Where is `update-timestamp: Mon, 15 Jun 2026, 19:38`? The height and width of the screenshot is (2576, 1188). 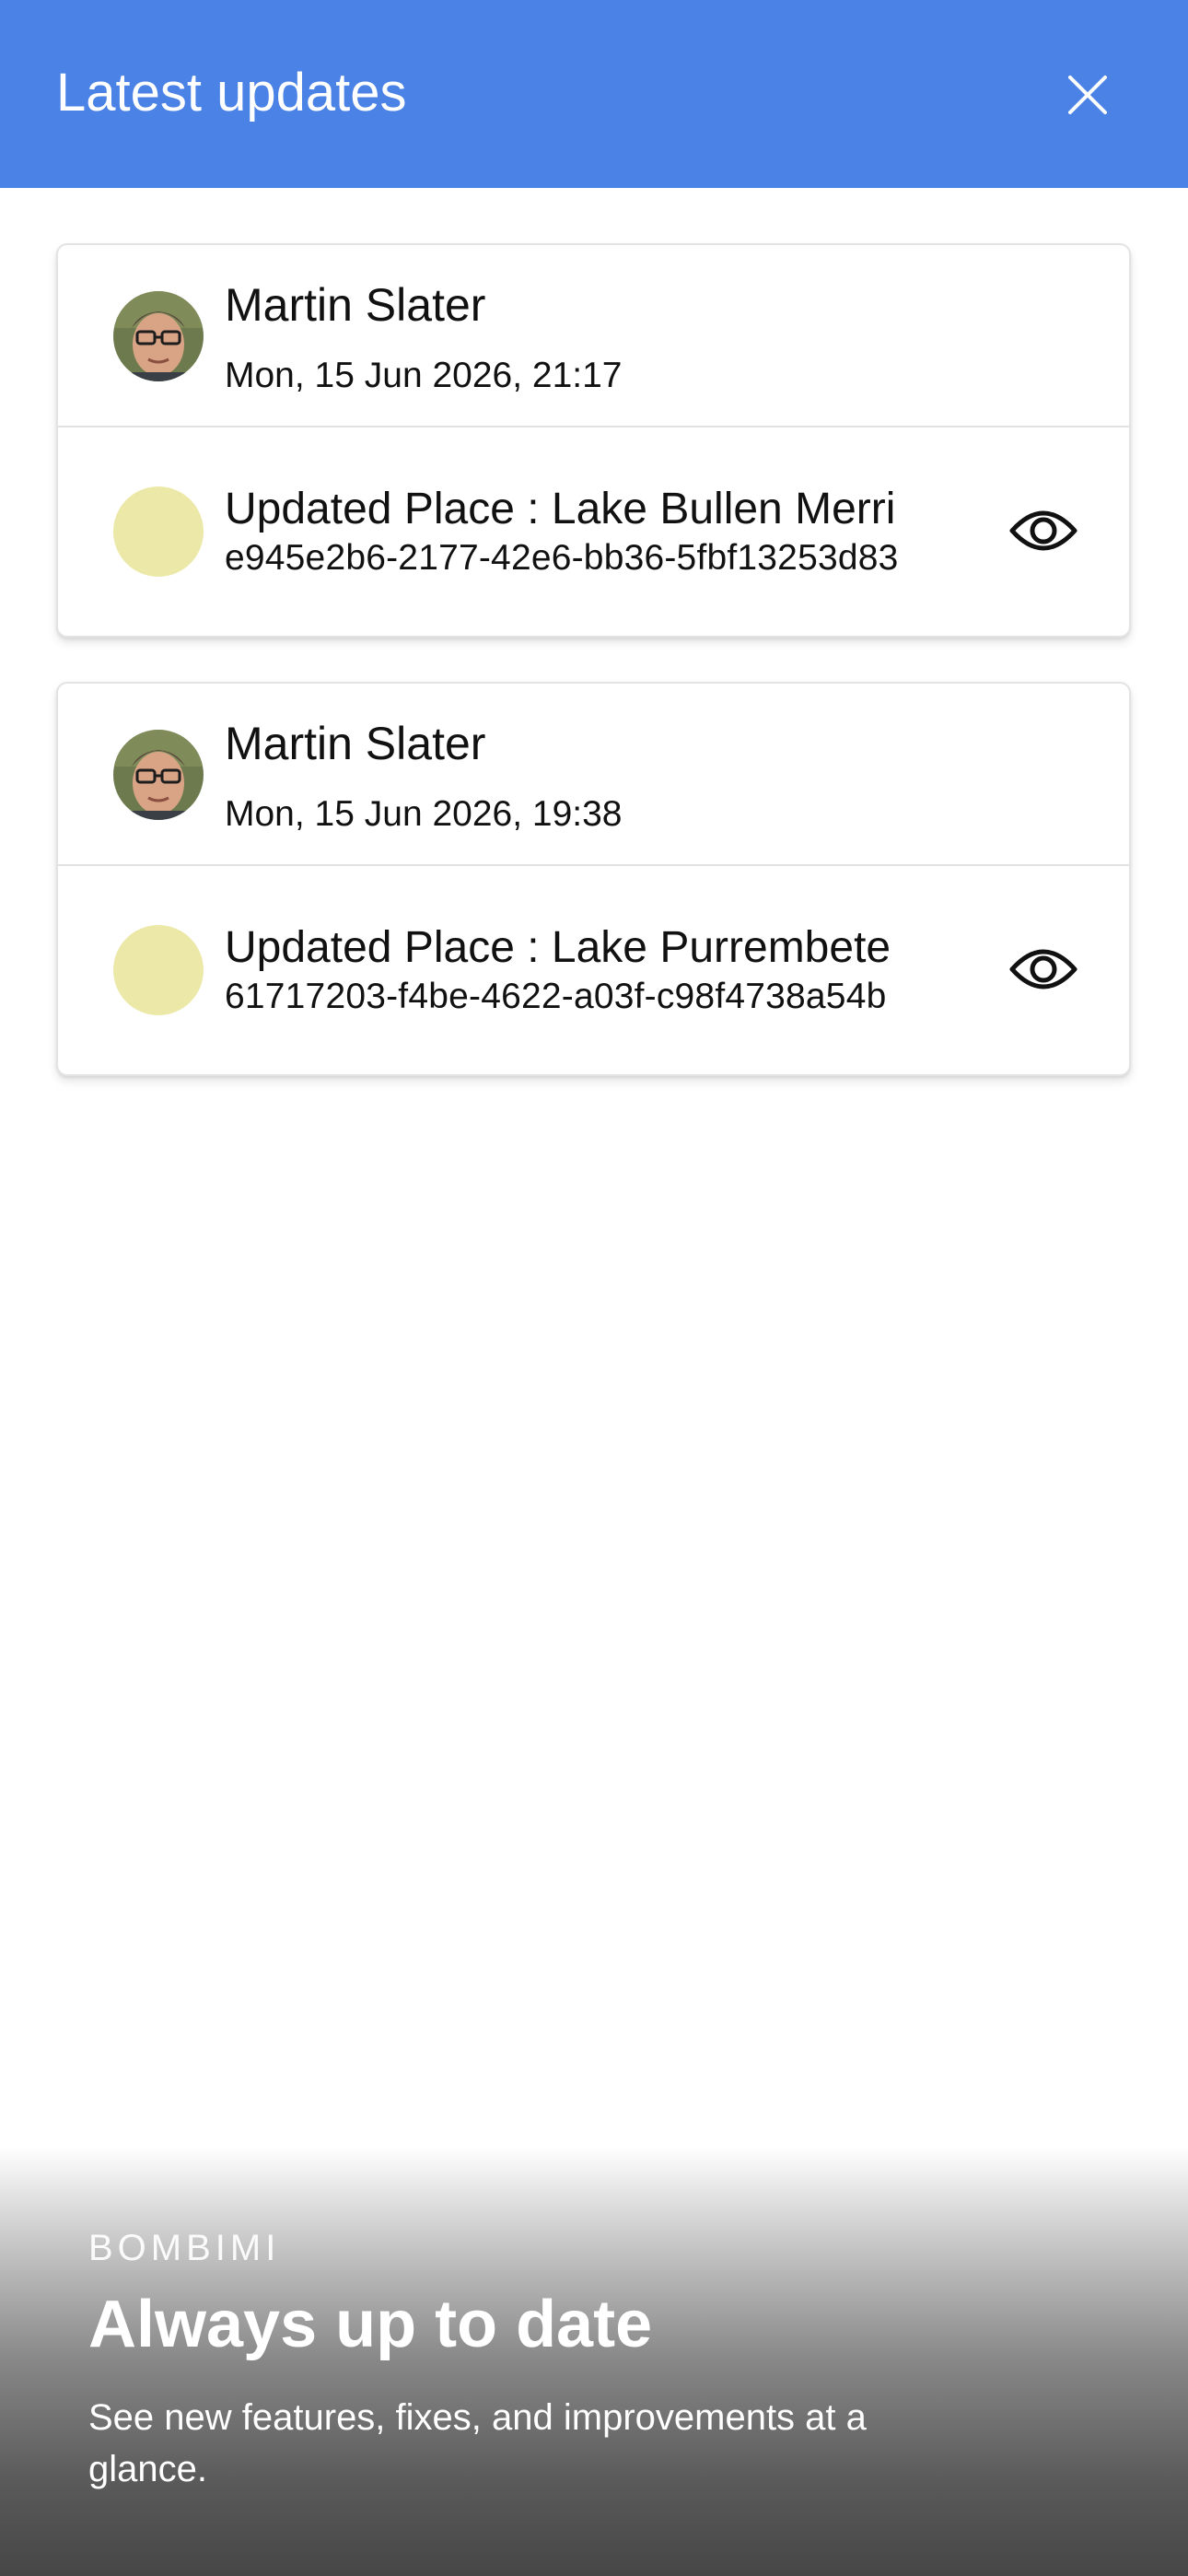 update-timestamp: Mon, 15 Jun 2026, 19:38 is located at coordinates (424, 814).